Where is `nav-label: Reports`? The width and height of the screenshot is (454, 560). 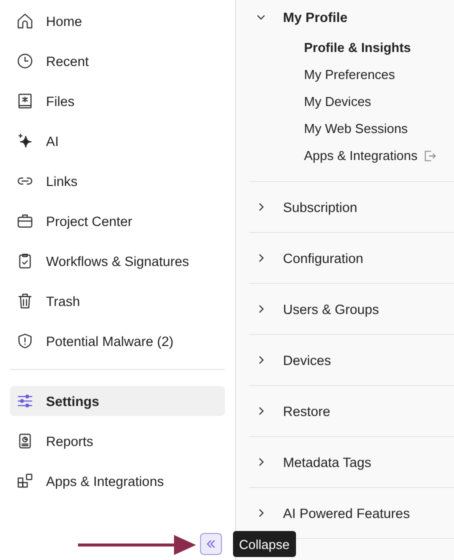 nav-label: Reports is located at coordinates (70, 441).